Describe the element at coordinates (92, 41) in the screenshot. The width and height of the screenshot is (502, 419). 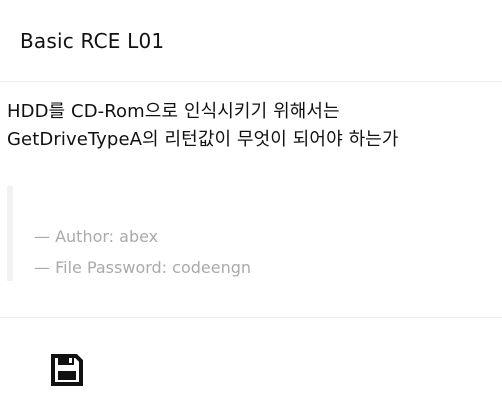
I see `page-title: Basic RCE L01` at that location.